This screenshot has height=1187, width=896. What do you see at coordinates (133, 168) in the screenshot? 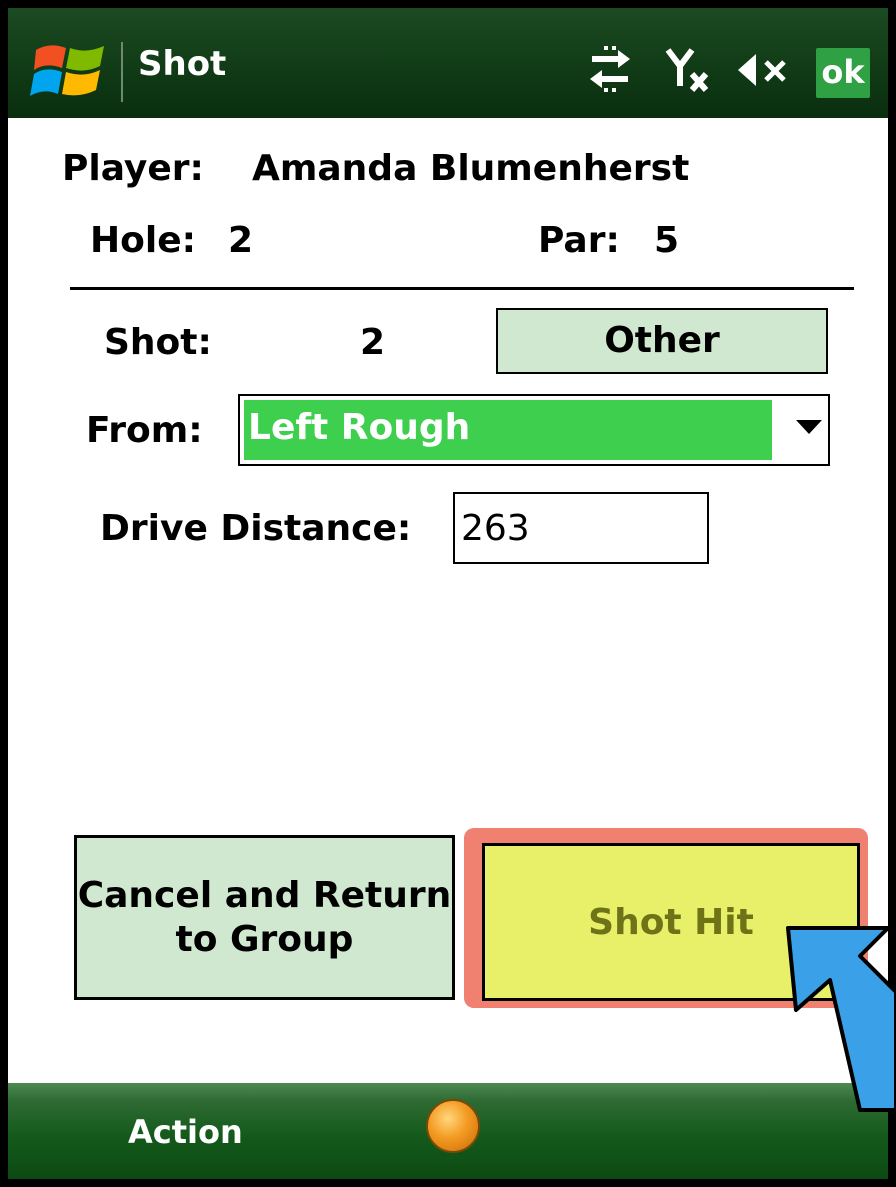
I see `player-label: Player:` at bounding box center [133, 168].